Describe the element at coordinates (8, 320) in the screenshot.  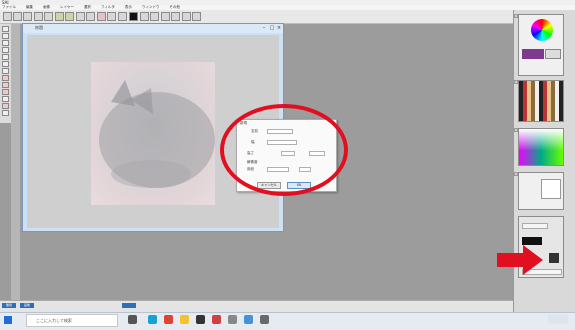
I see `start-icon` at that location.